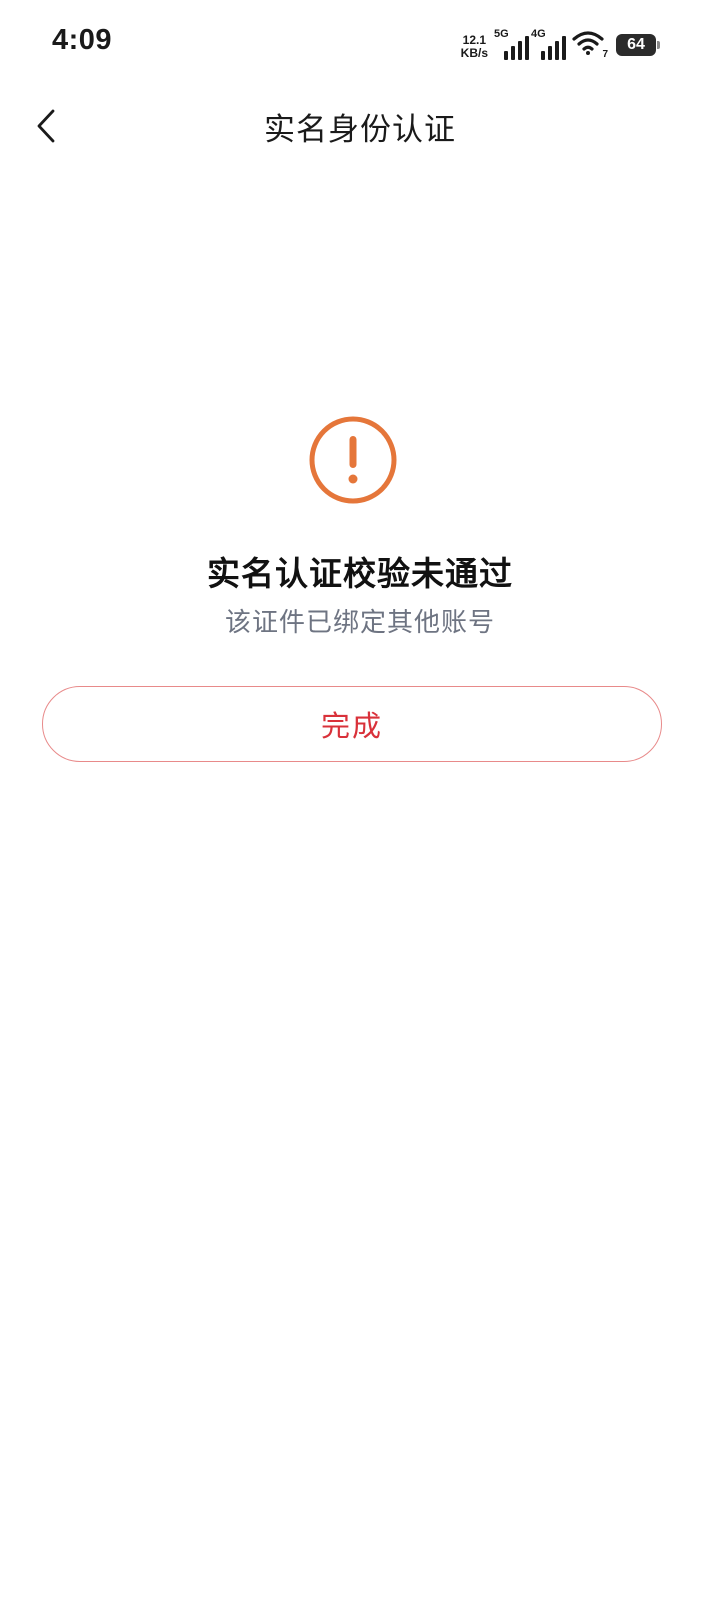 This screenshot has height=1600, width=720. What do you see at coordinates (360, 43) in the screenshot?
I see `status-bar: 4:09 12.1 KB/s 5G 4G 7 64` at bounding box center [360, 43].